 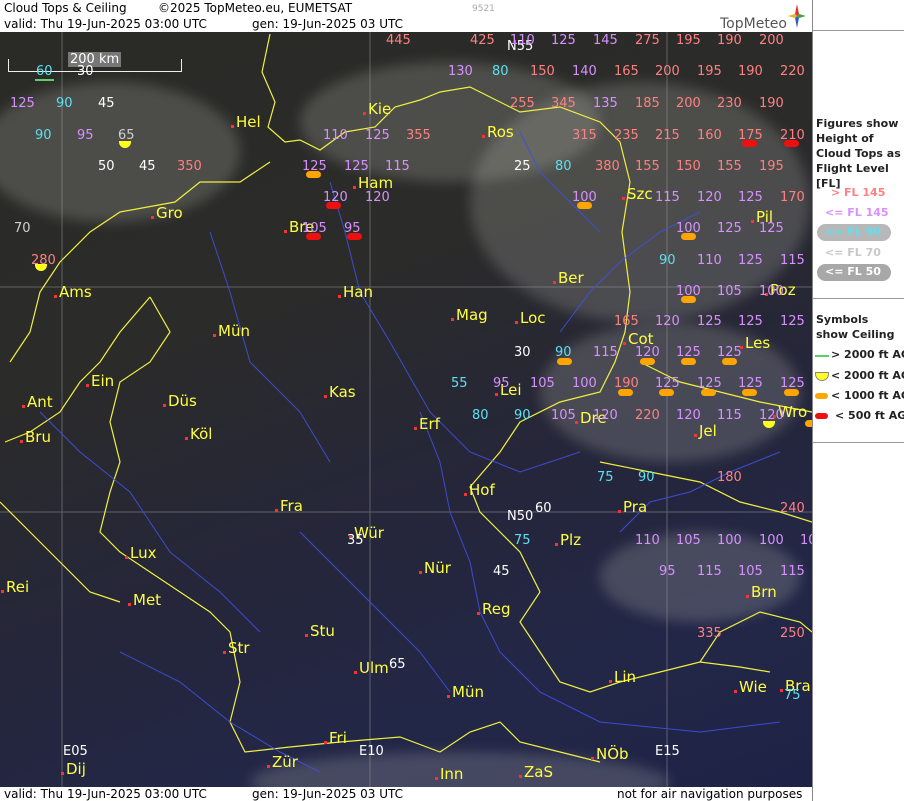 What do you see at coordinates (626, 321) in the screenshot?
I see `flight-level-value: 165` at bounding box center [626, 321].